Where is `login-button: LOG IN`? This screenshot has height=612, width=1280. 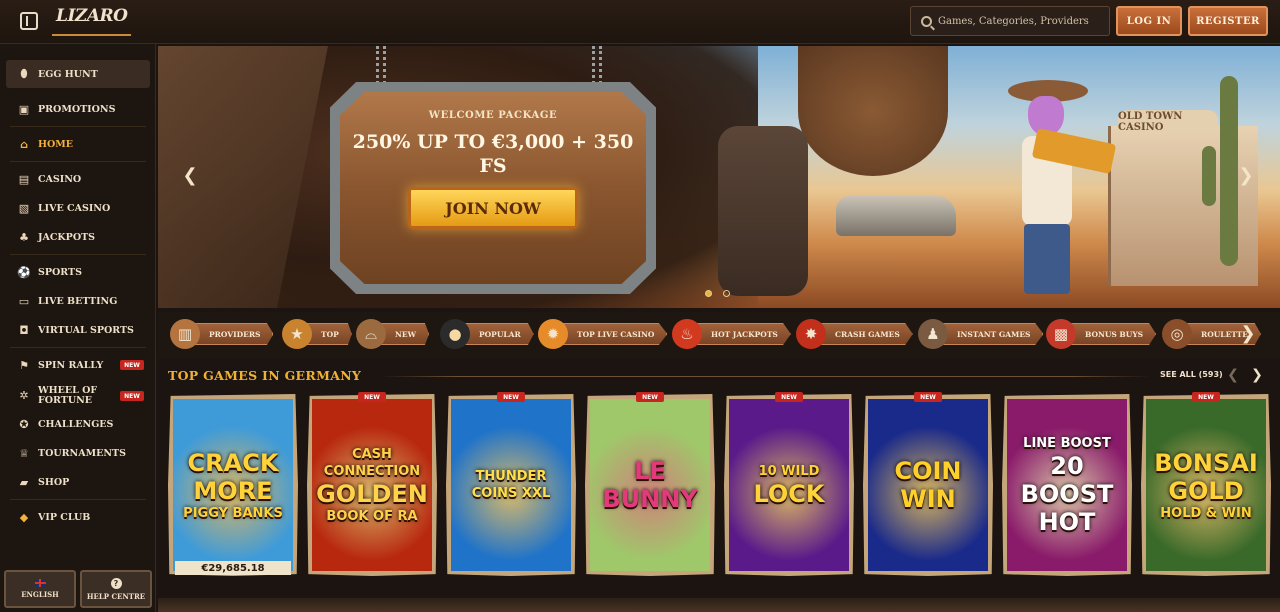
login-button: LOG IN is located at coordinates (1149, 21).